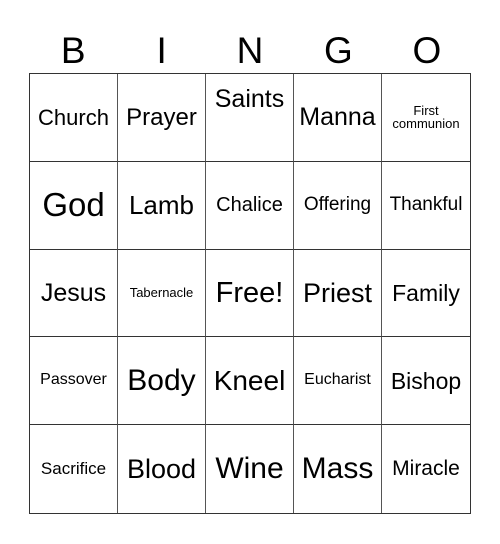 This screenshot has width=500, height=544. I want to click on cell-label: Chalice, so click(249, 204).